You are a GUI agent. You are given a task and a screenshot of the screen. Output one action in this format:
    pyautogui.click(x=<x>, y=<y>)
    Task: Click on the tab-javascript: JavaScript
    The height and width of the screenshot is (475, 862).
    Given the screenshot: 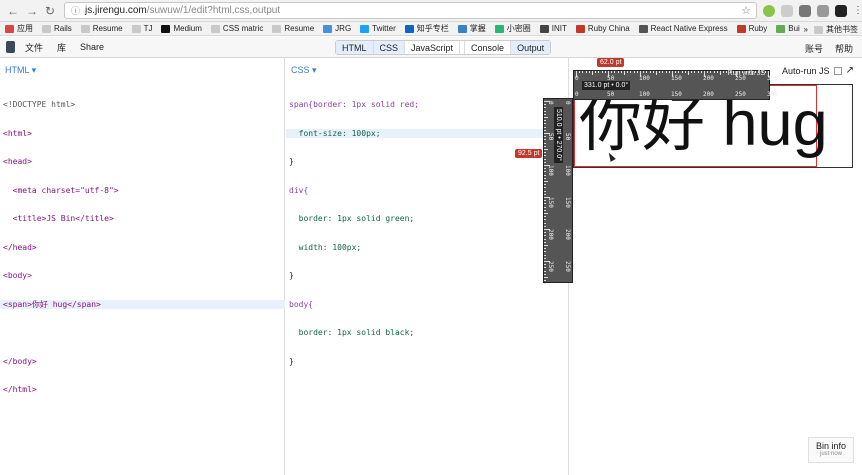 What is the action you would take?
    pyautogui.click(x=433, y=47)
    